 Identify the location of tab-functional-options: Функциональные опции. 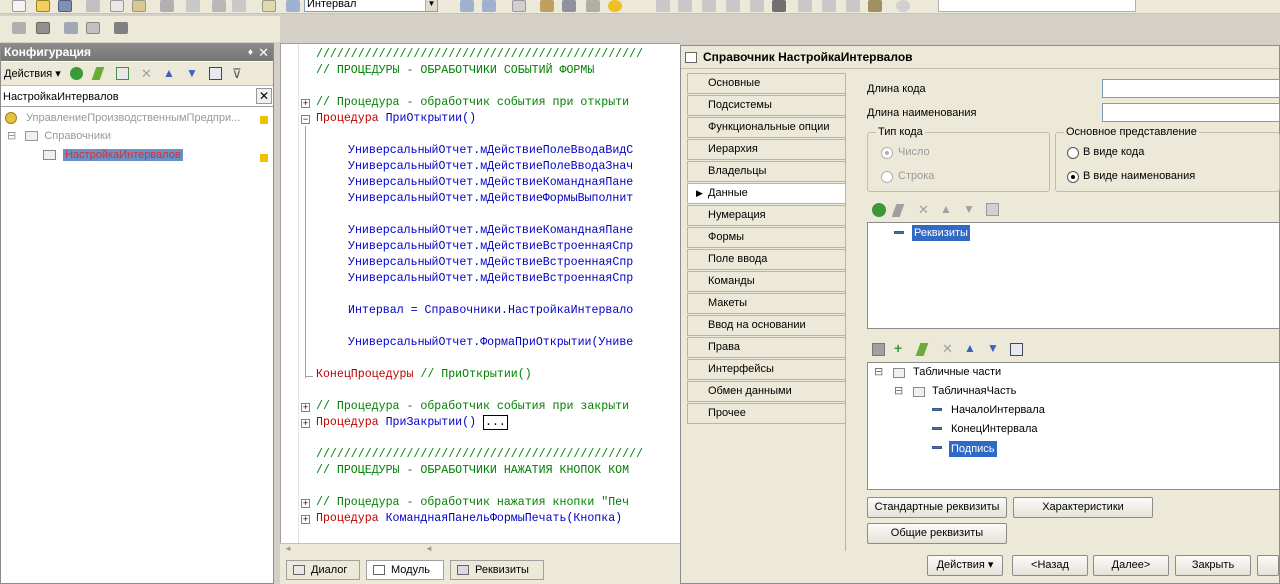
(766, 127).